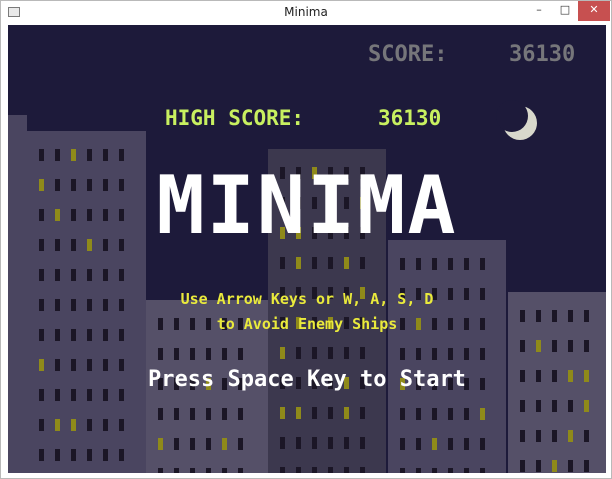 Image resolution: width=612 pixels, height=479 pixels. Describe the element at coordinates (539, 11) in the screenshot. I see `minimize-button: –` at that location.